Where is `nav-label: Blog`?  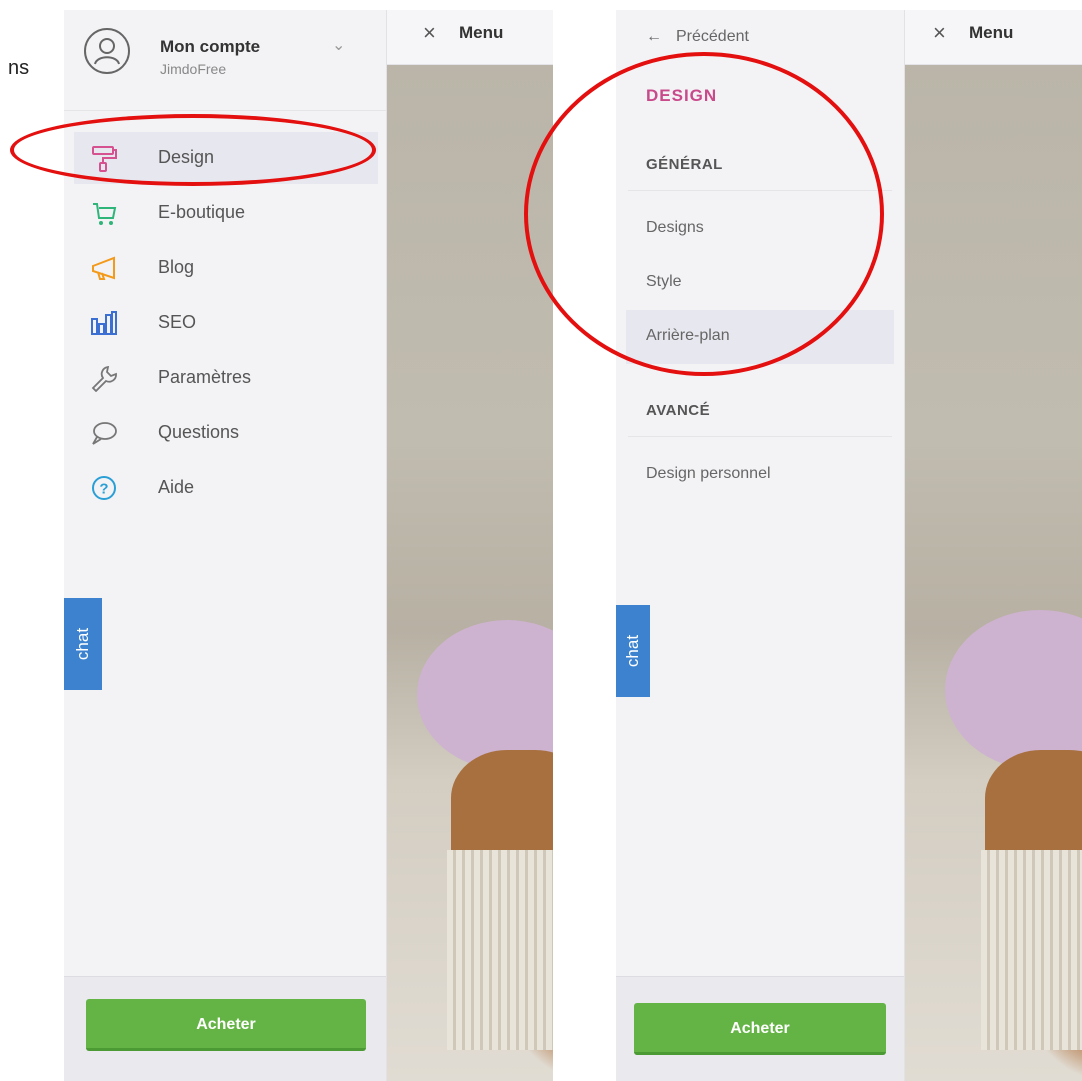 nav-label: Blog is located at coordinates (176, 267).